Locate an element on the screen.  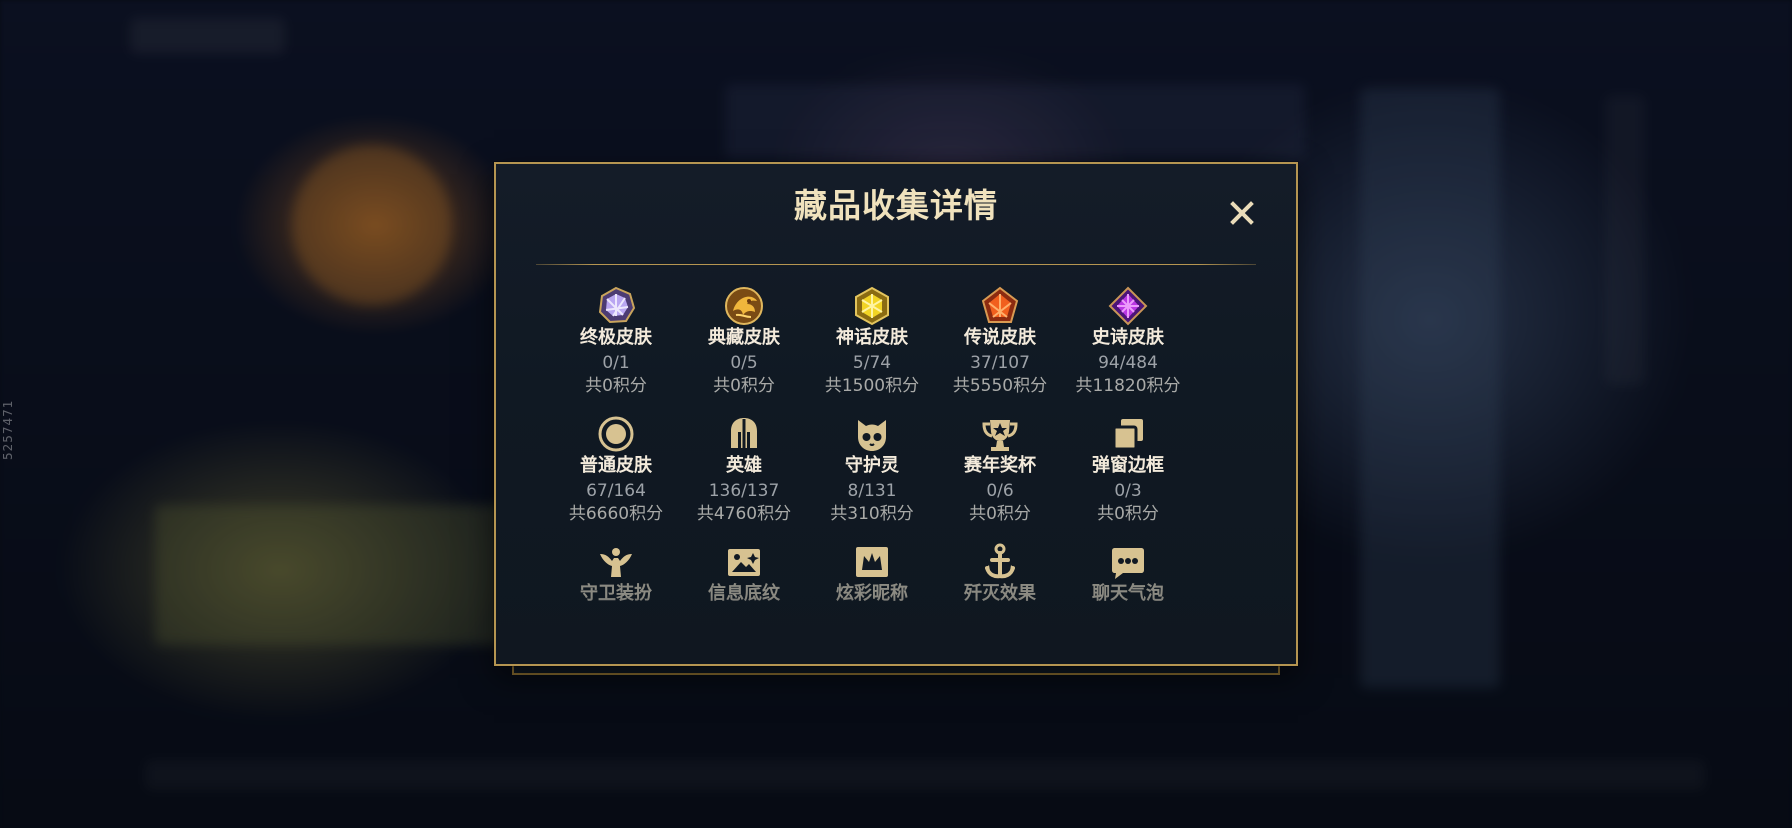
close-icon is located at coordinates (1242, 213).